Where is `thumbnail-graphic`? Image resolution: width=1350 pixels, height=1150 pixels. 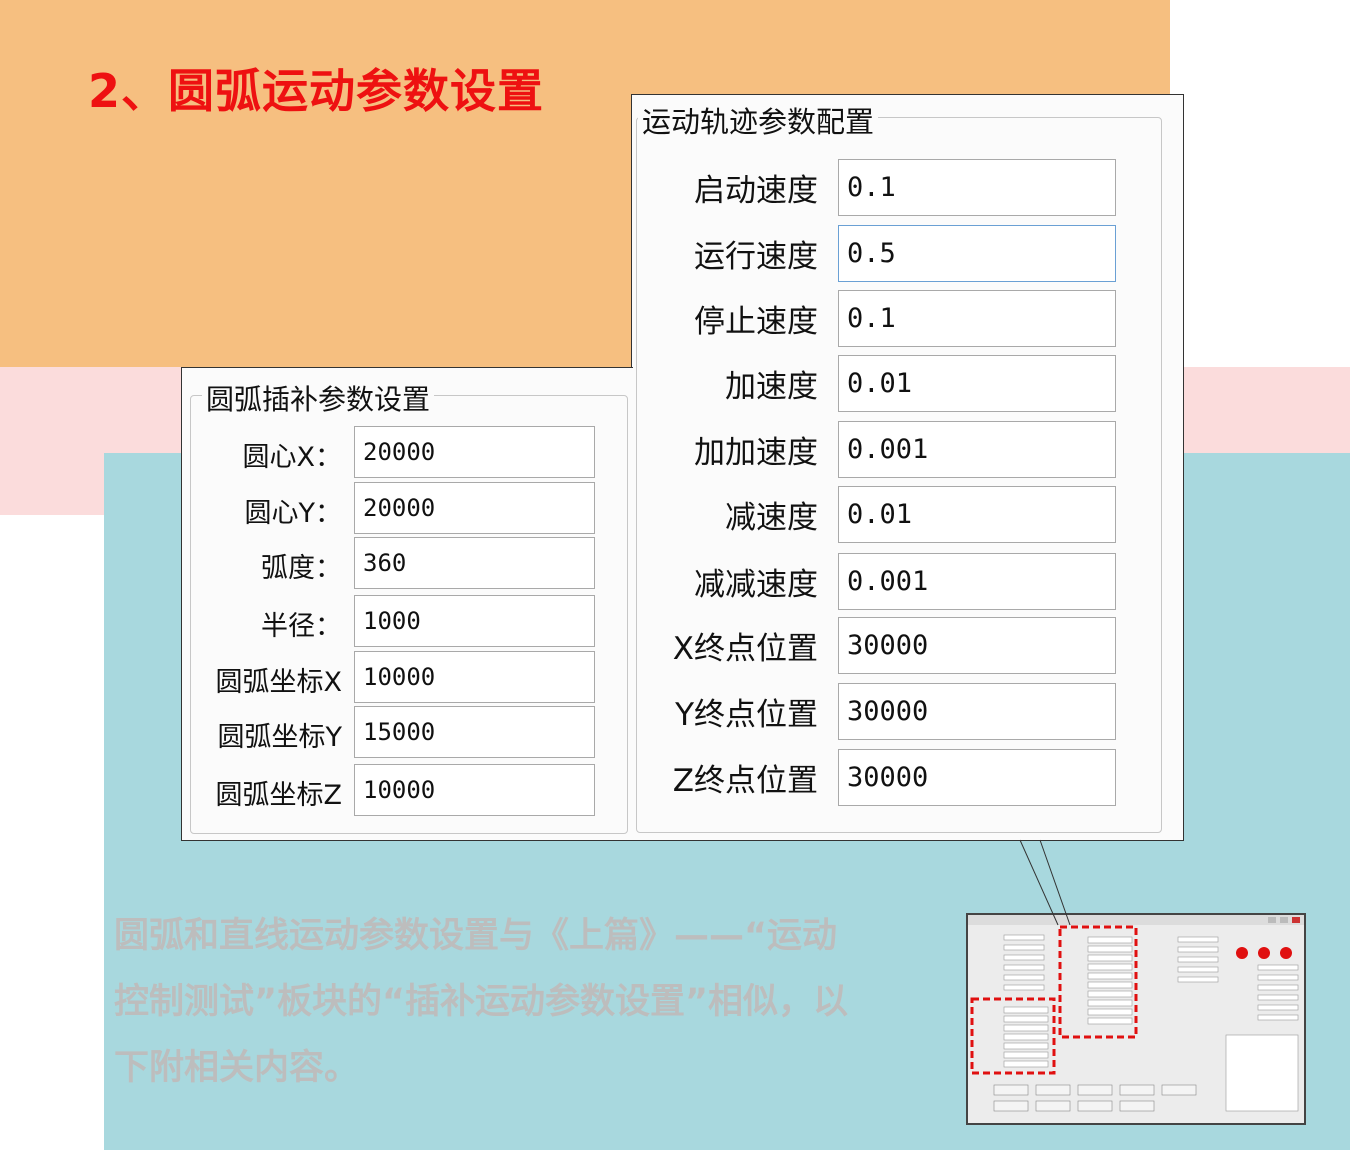
thumbnail-graphic is located at coordinates (1136, 1019).